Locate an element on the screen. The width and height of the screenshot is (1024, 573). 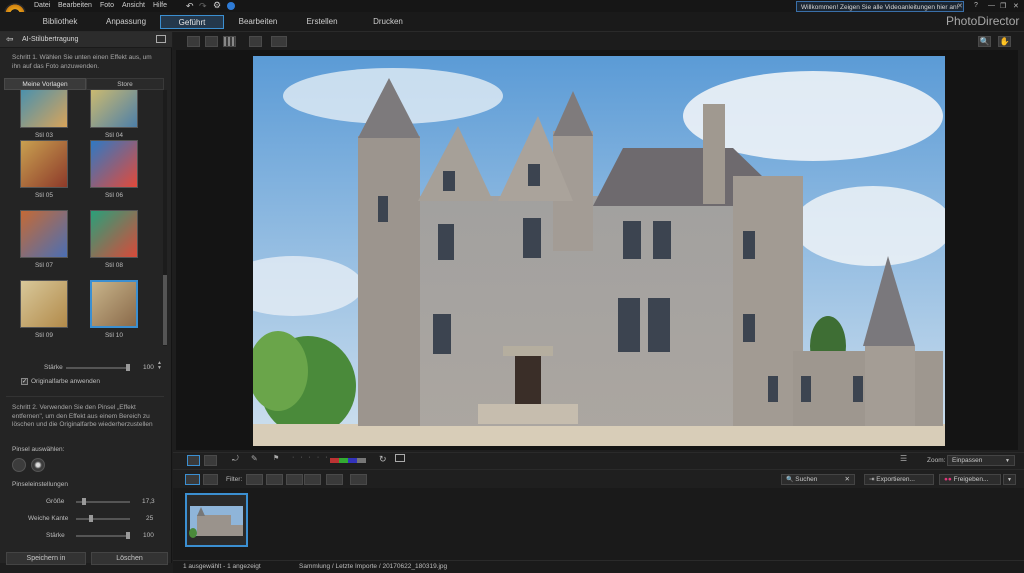
feather-slider-track is located at coordinates (103, 519).